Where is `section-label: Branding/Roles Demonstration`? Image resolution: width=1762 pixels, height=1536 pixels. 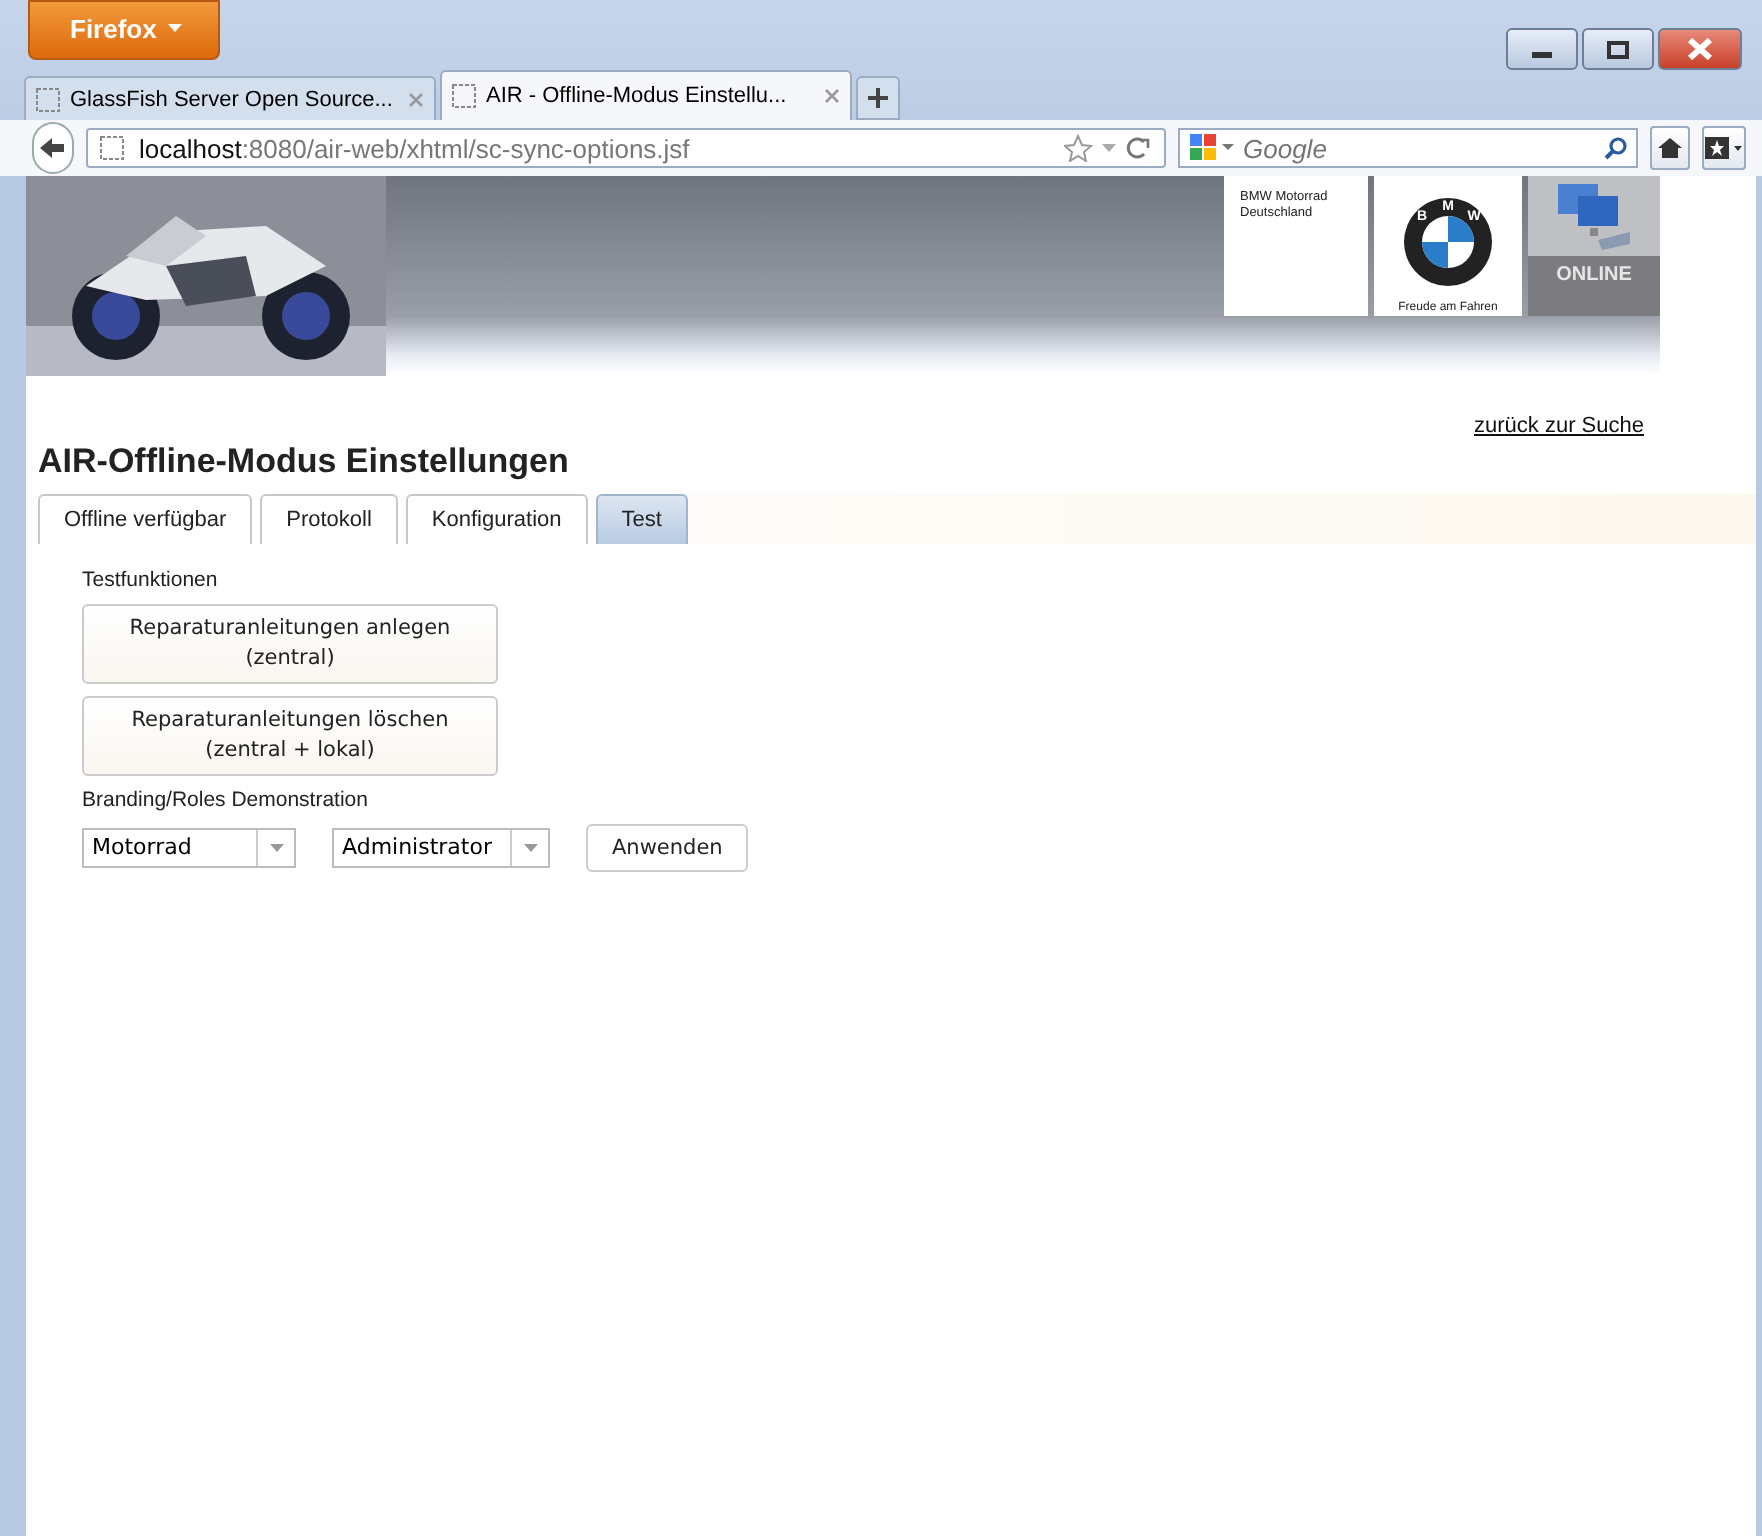 section-label: Branding/Roles Demonstration is located at coordinates (225, 800).